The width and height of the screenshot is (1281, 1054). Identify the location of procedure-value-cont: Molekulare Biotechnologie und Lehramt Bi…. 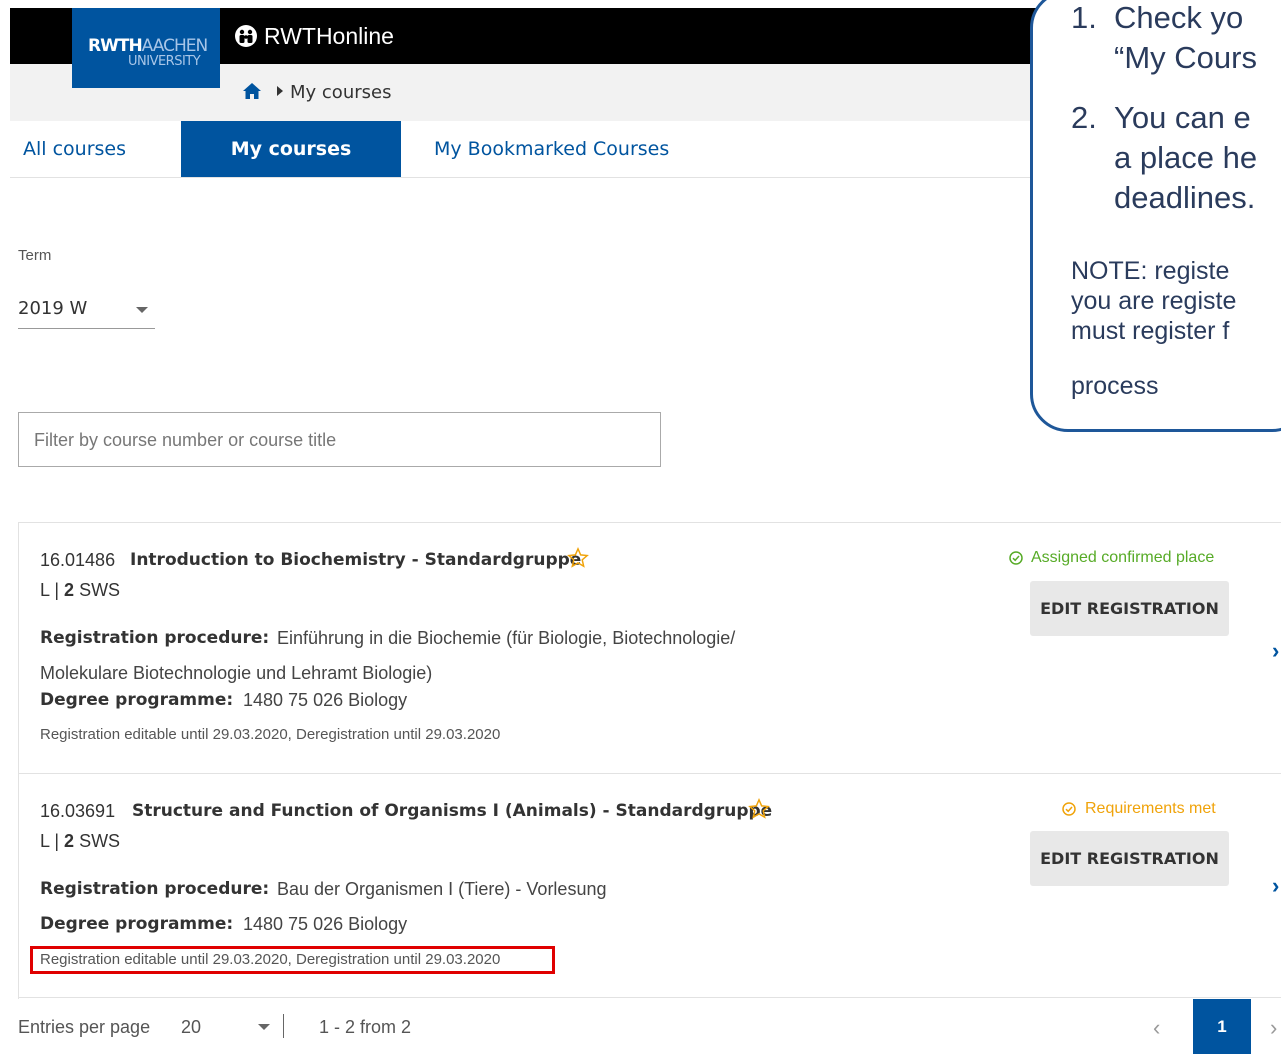
(236, 673).